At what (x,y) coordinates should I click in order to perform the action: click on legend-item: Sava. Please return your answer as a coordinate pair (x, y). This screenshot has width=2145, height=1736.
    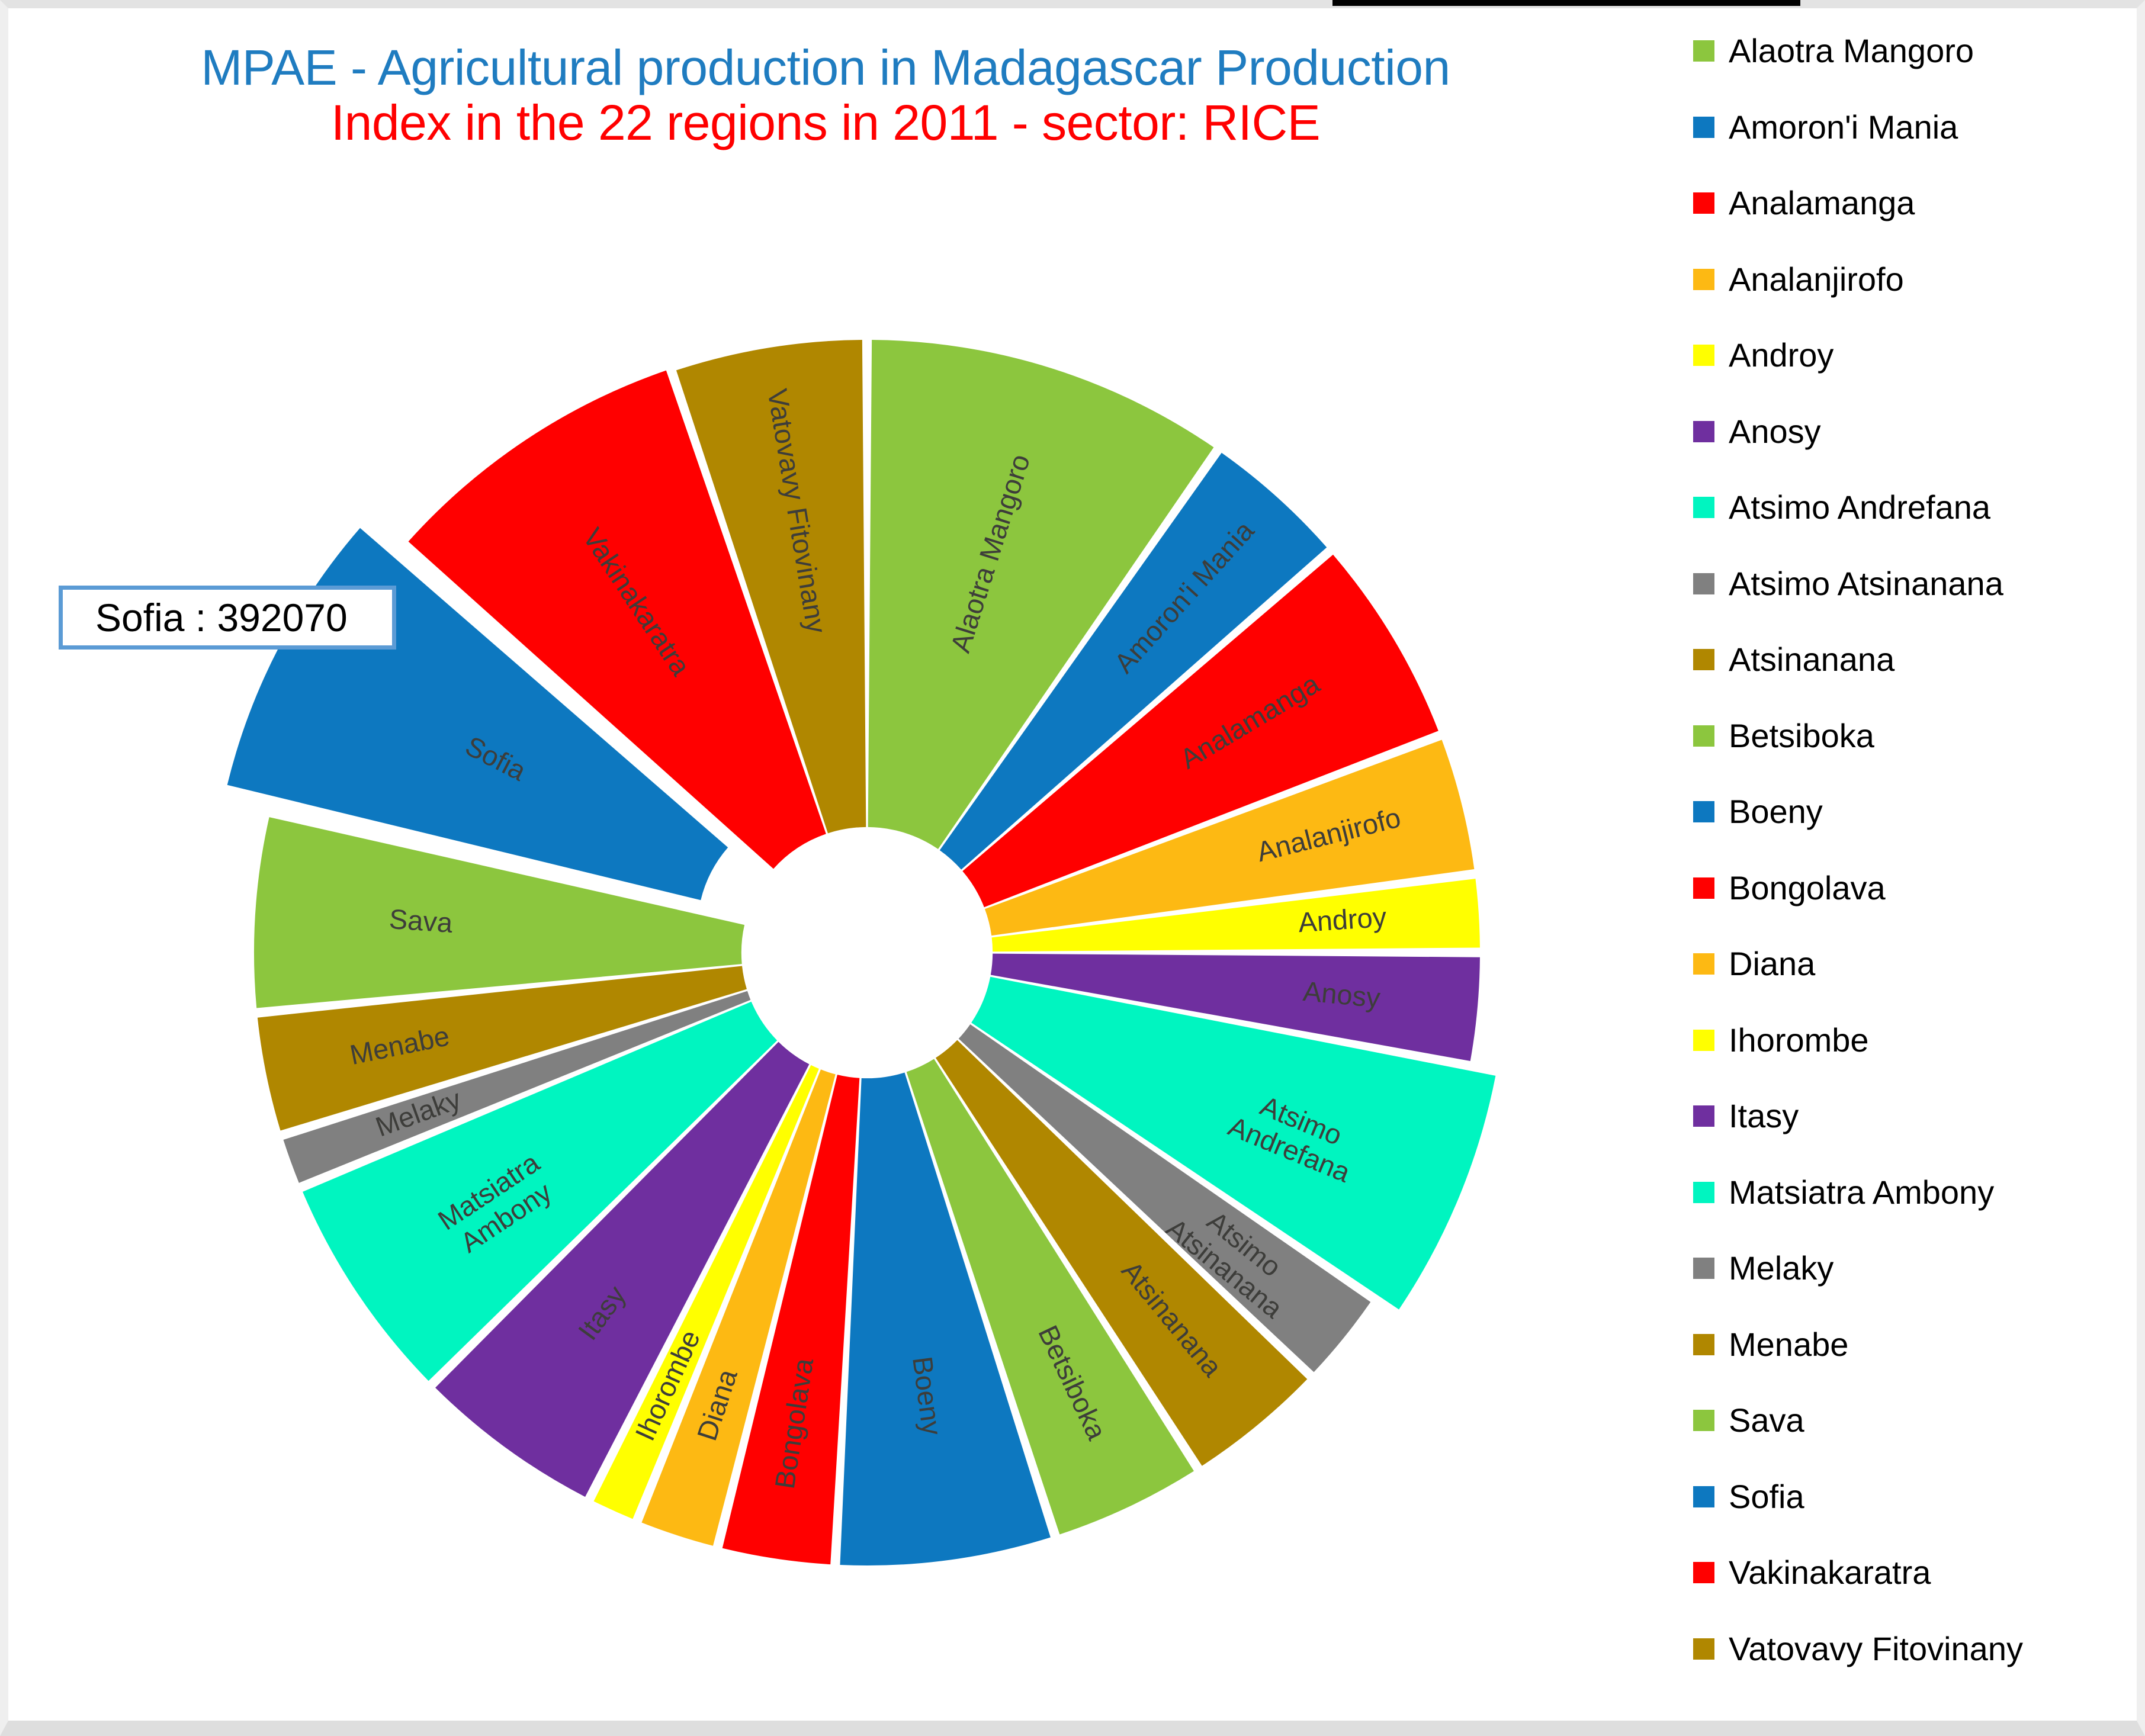
    Looking at the image, I should click on (1749, 1420).